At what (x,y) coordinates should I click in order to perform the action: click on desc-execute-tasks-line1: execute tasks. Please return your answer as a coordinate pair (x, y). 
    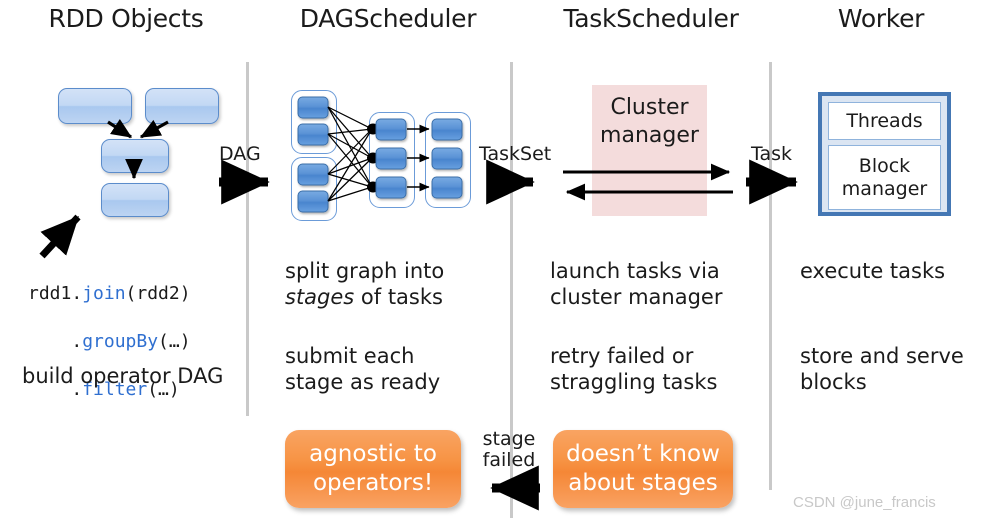
    Looking at the image, I should click on (873, 271).